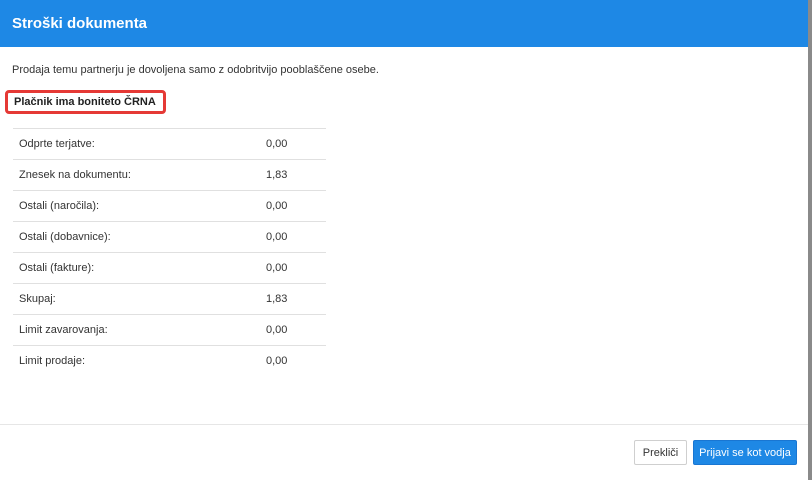 This screenshot has width=812, height=480. I want to click on row-value-other-invoices: 0,00, so click(277, 268).